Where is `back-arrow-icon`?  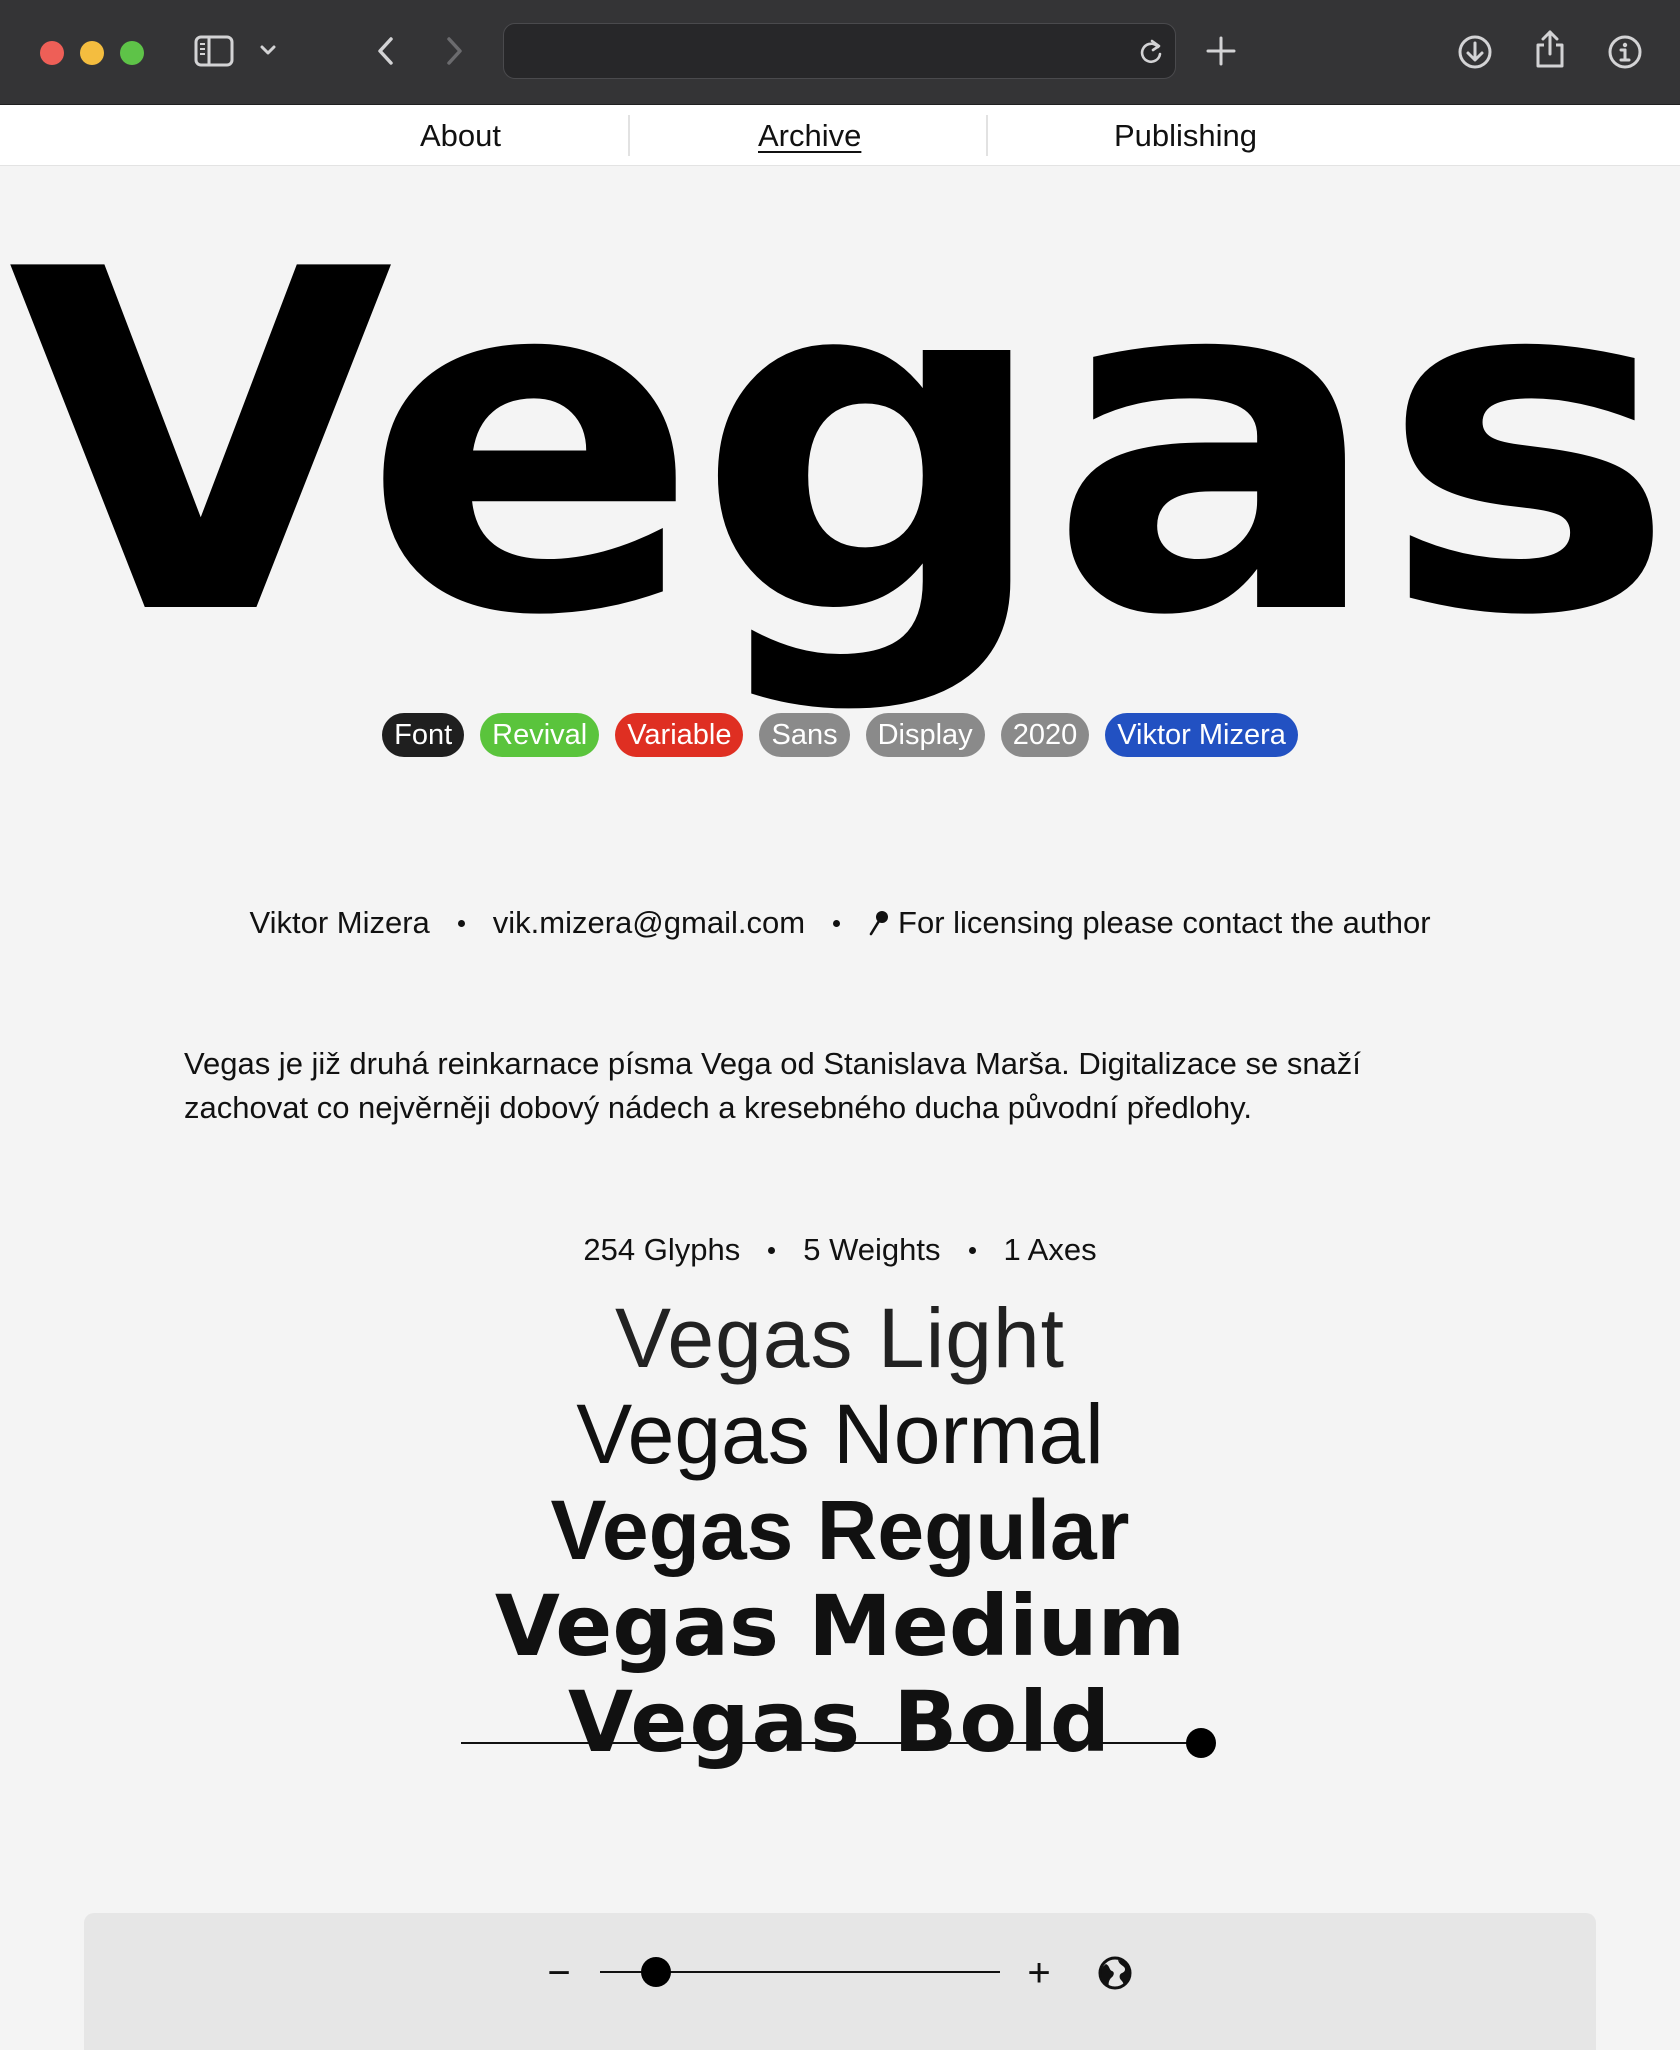 back-arrow-icon is located at coordinates (385, 51).